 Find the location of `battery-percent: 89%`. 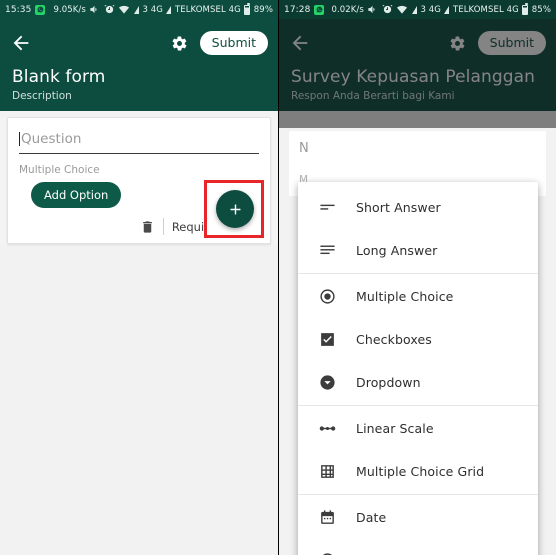

battery-percent: 89% is located at coordinates (263, 9).